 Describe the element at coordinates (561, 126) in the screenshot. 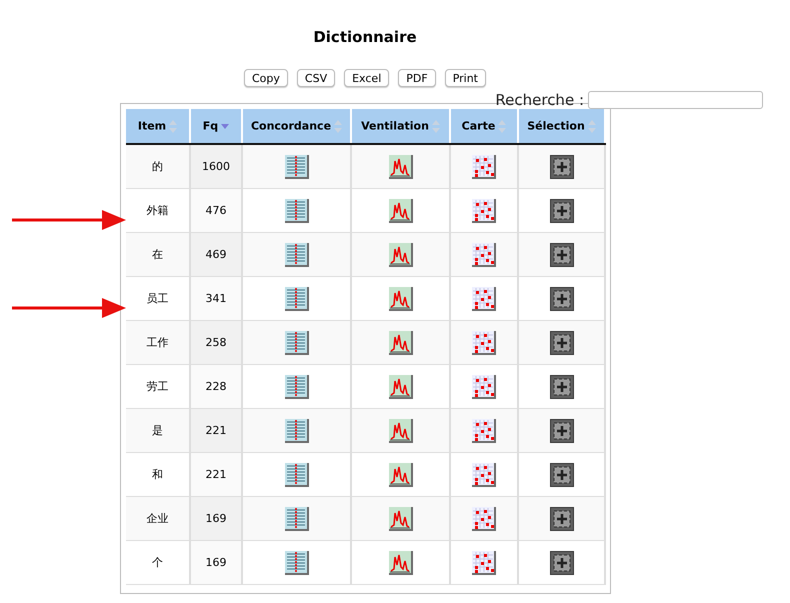

I see `column-header: Sélection` at that location.